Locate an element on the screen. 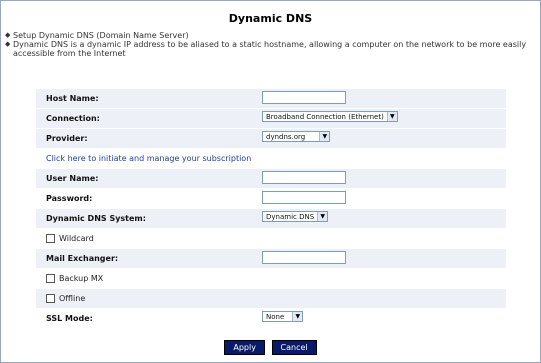 The image size is (541, 363). dns-system-row: Dynamic DNS System: Dynamic DNS ▼ is located at coordinates (271, 219).